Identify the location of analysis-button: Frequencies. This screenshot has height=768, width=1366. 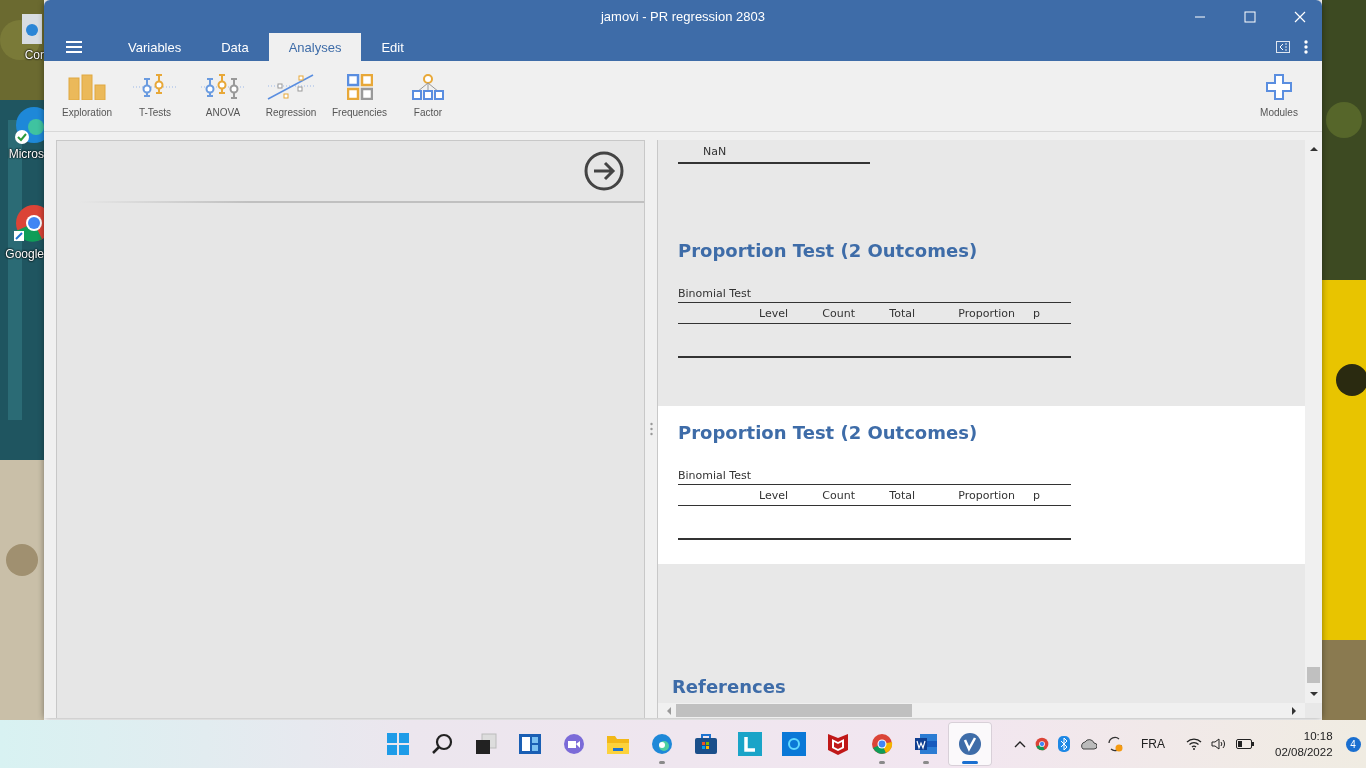
(360, 96).